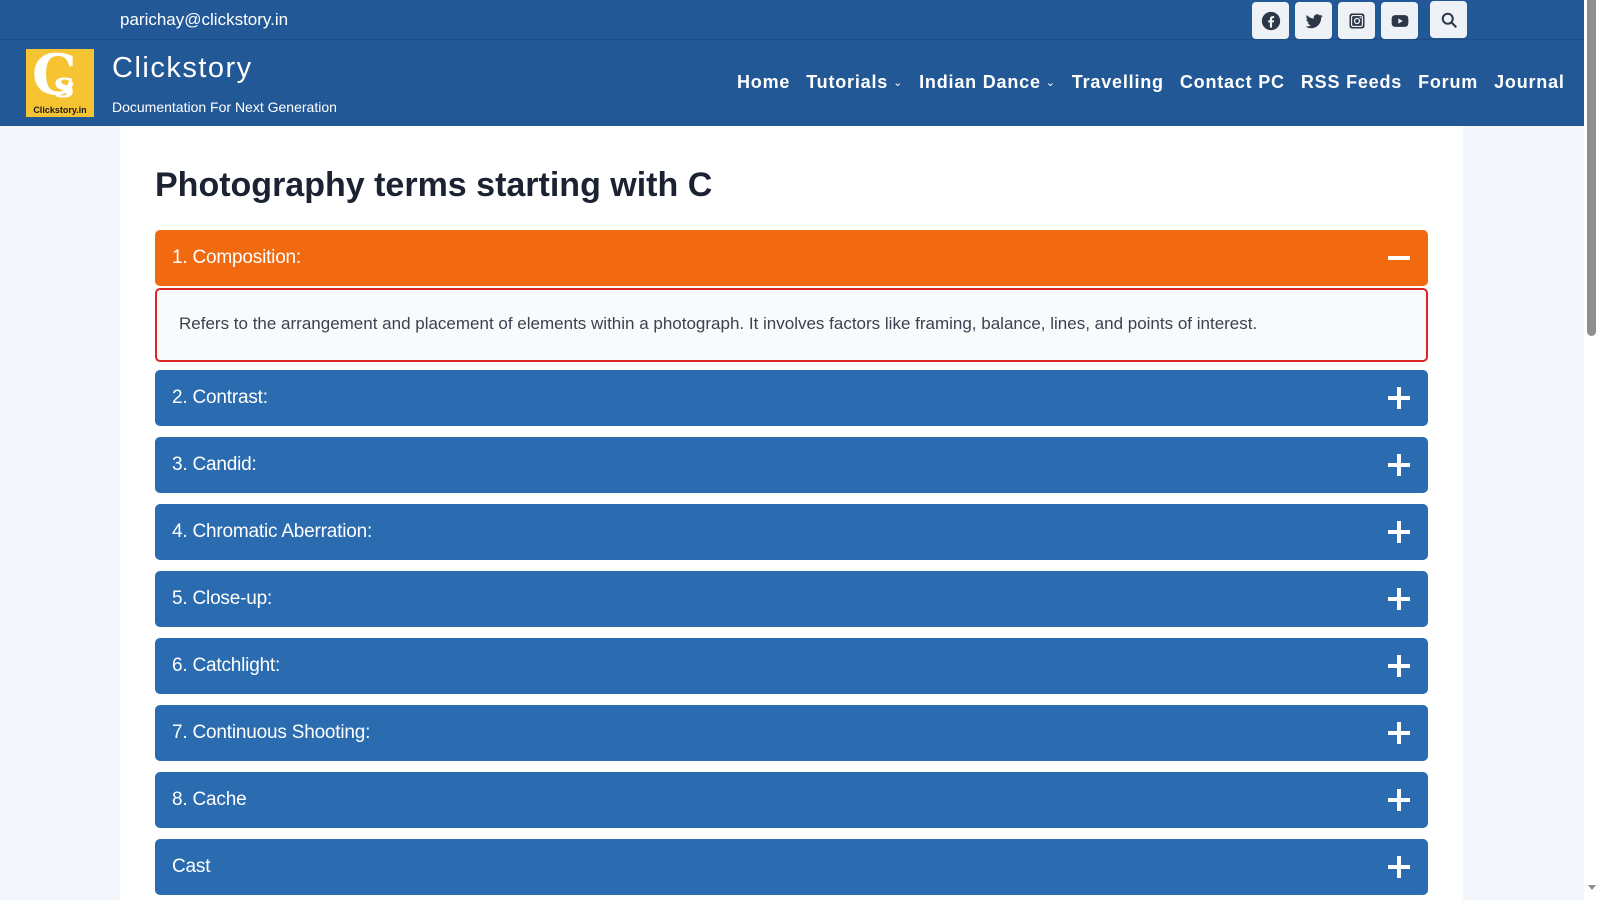 This screenshot has height=900, width=1600. What do you see at coordinates (220, 397) in the screenshot?
I see `accordion-label: 2. Contrast:` at bounding box center [220, 397].